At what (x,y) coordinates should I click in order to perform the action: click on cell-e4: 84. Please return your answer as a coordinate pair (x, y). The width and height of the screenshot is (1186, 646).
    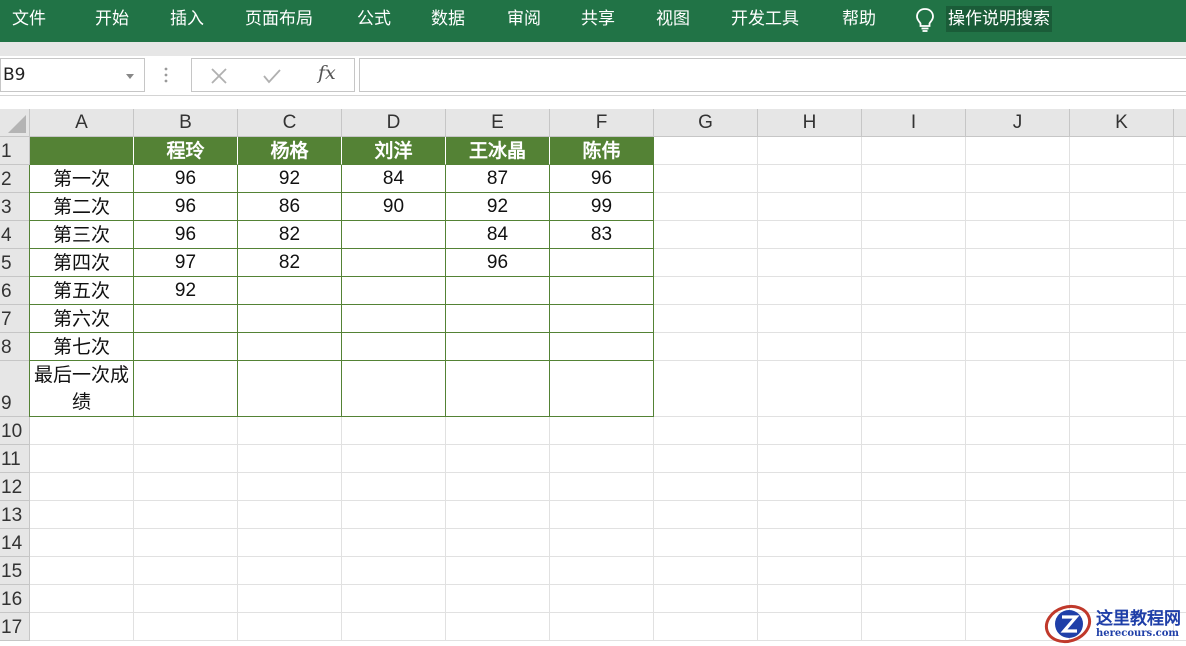
    Looking at the image, I should click on (498, 235).